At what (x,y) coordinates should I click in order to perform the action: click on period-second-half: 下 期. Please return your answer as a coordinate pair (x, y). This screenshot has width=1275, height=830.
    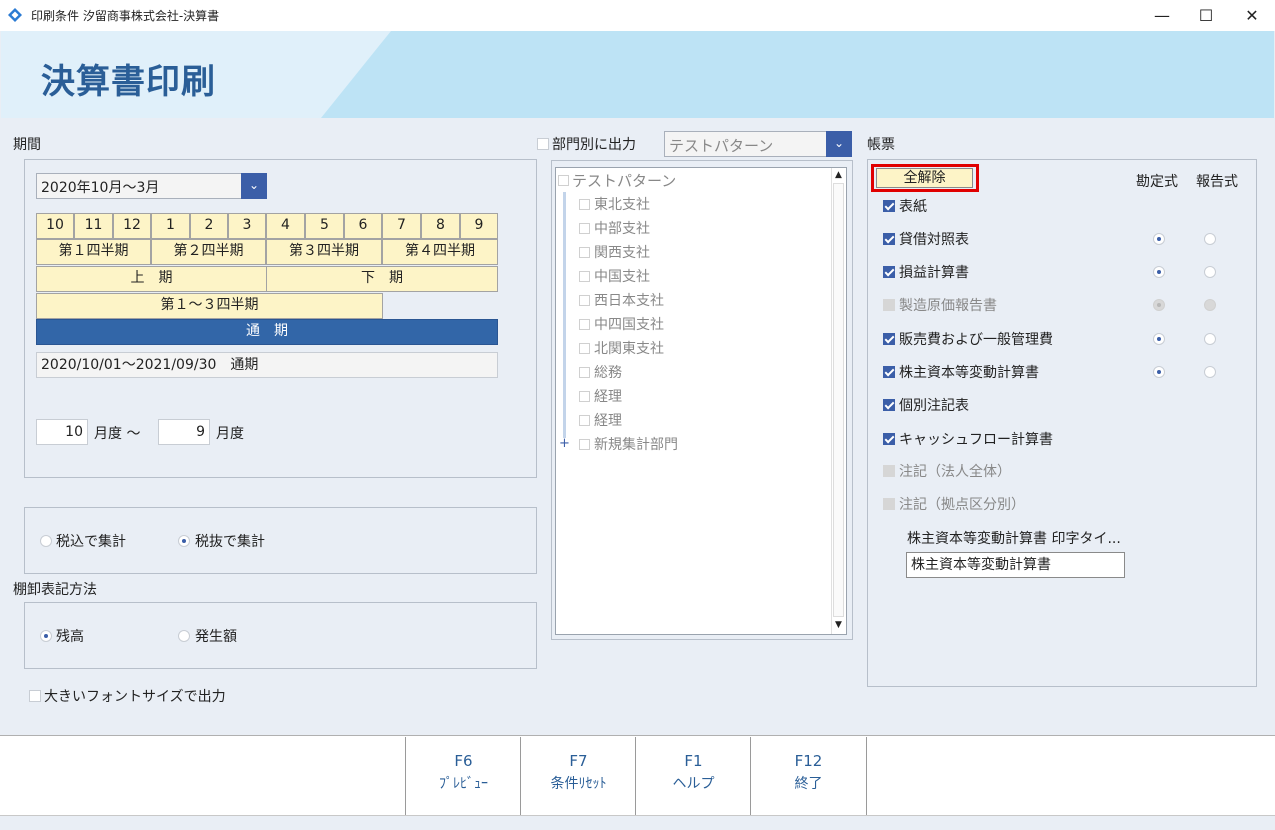
    Looking at the image, I should click on (382, 279).